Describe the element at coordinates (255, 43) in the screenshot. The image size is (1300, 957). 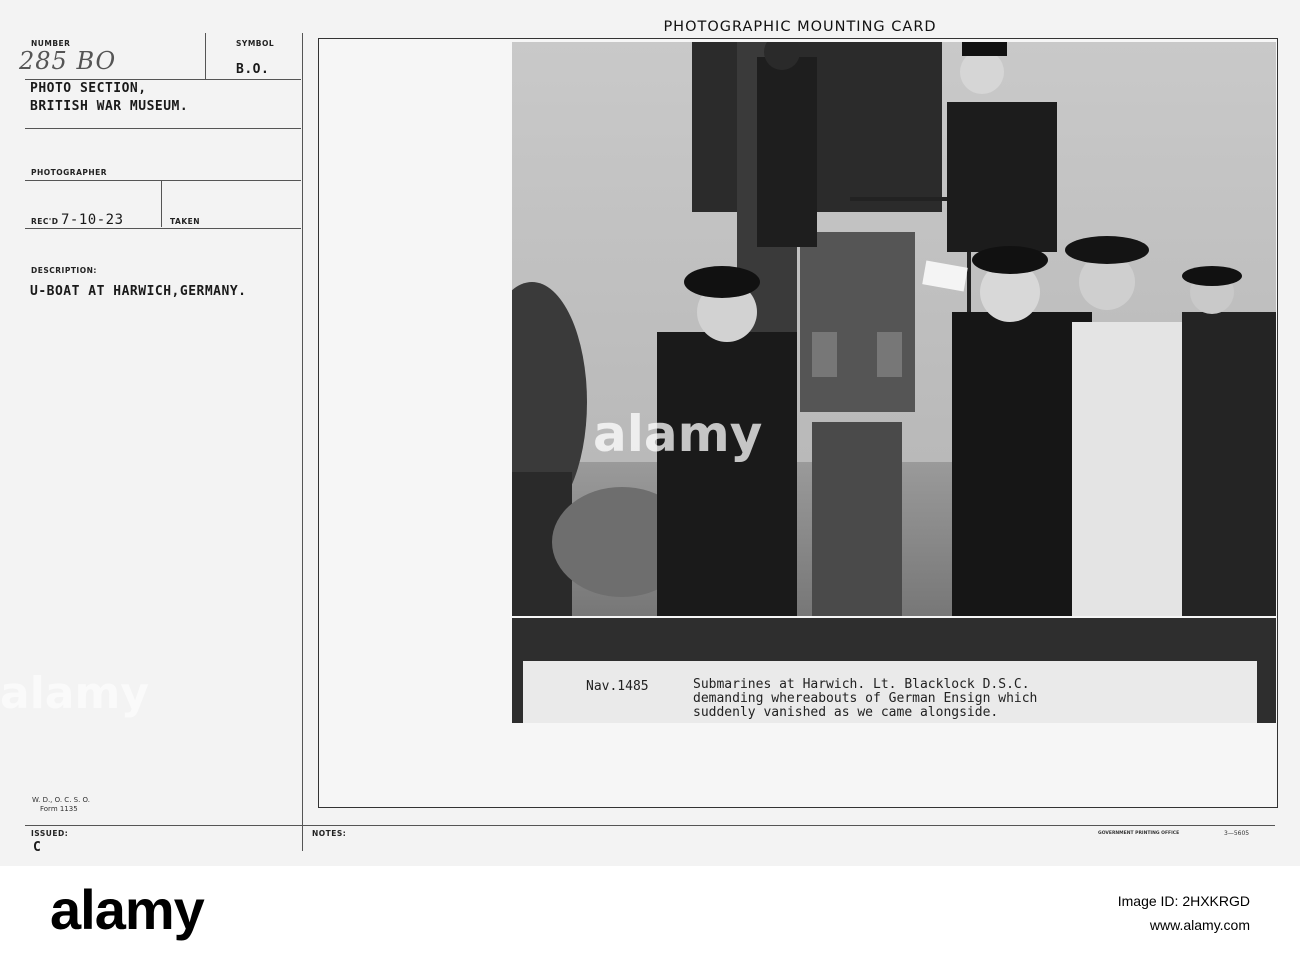
I see `symbol-label: SYMBOL` at that location.